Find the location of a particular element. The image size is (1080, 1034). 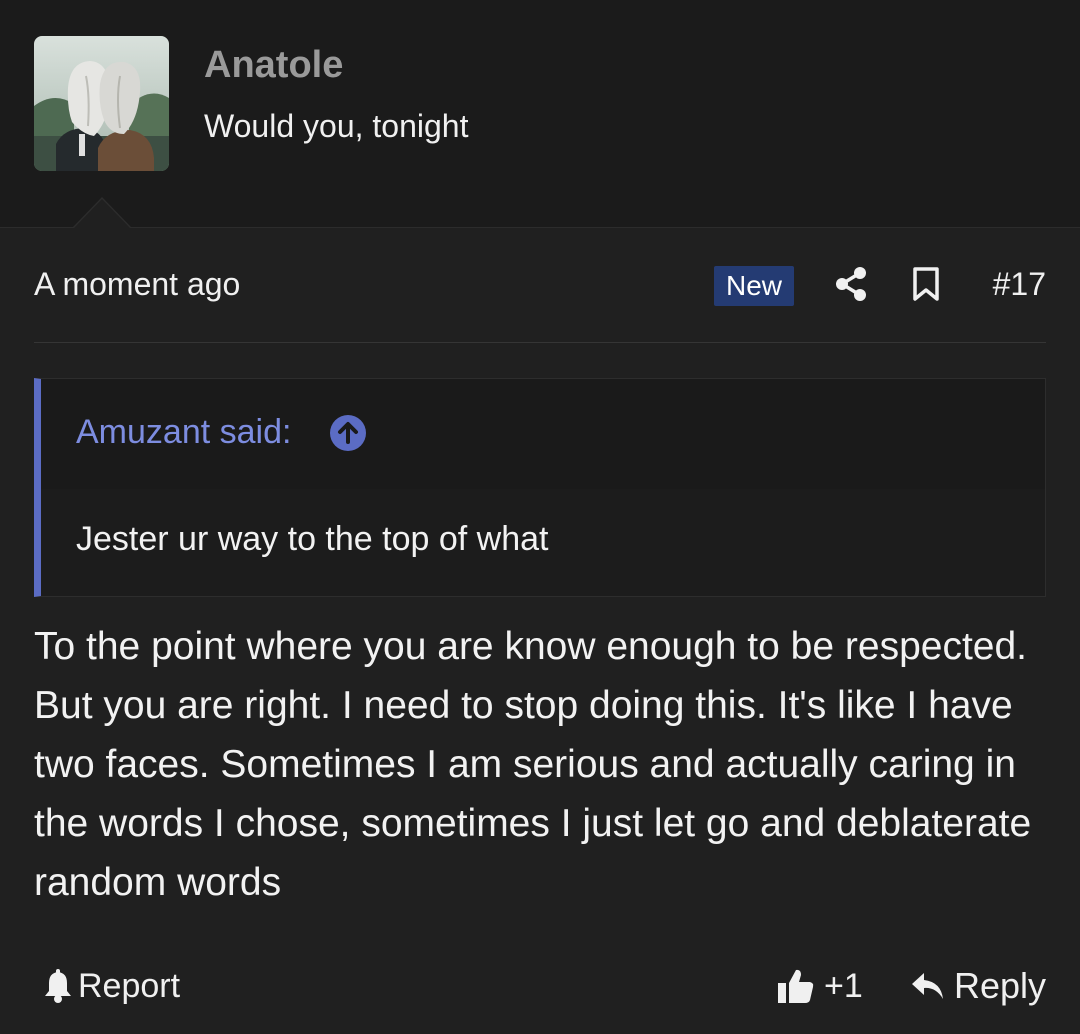

bell-icon is located at coordinates (58, 986).